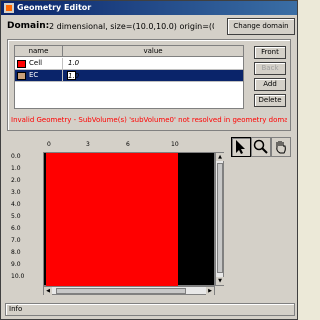 This screenshot has height=320, width=320. I want to click on value-edit-field: 1.0, so click(73, 75).